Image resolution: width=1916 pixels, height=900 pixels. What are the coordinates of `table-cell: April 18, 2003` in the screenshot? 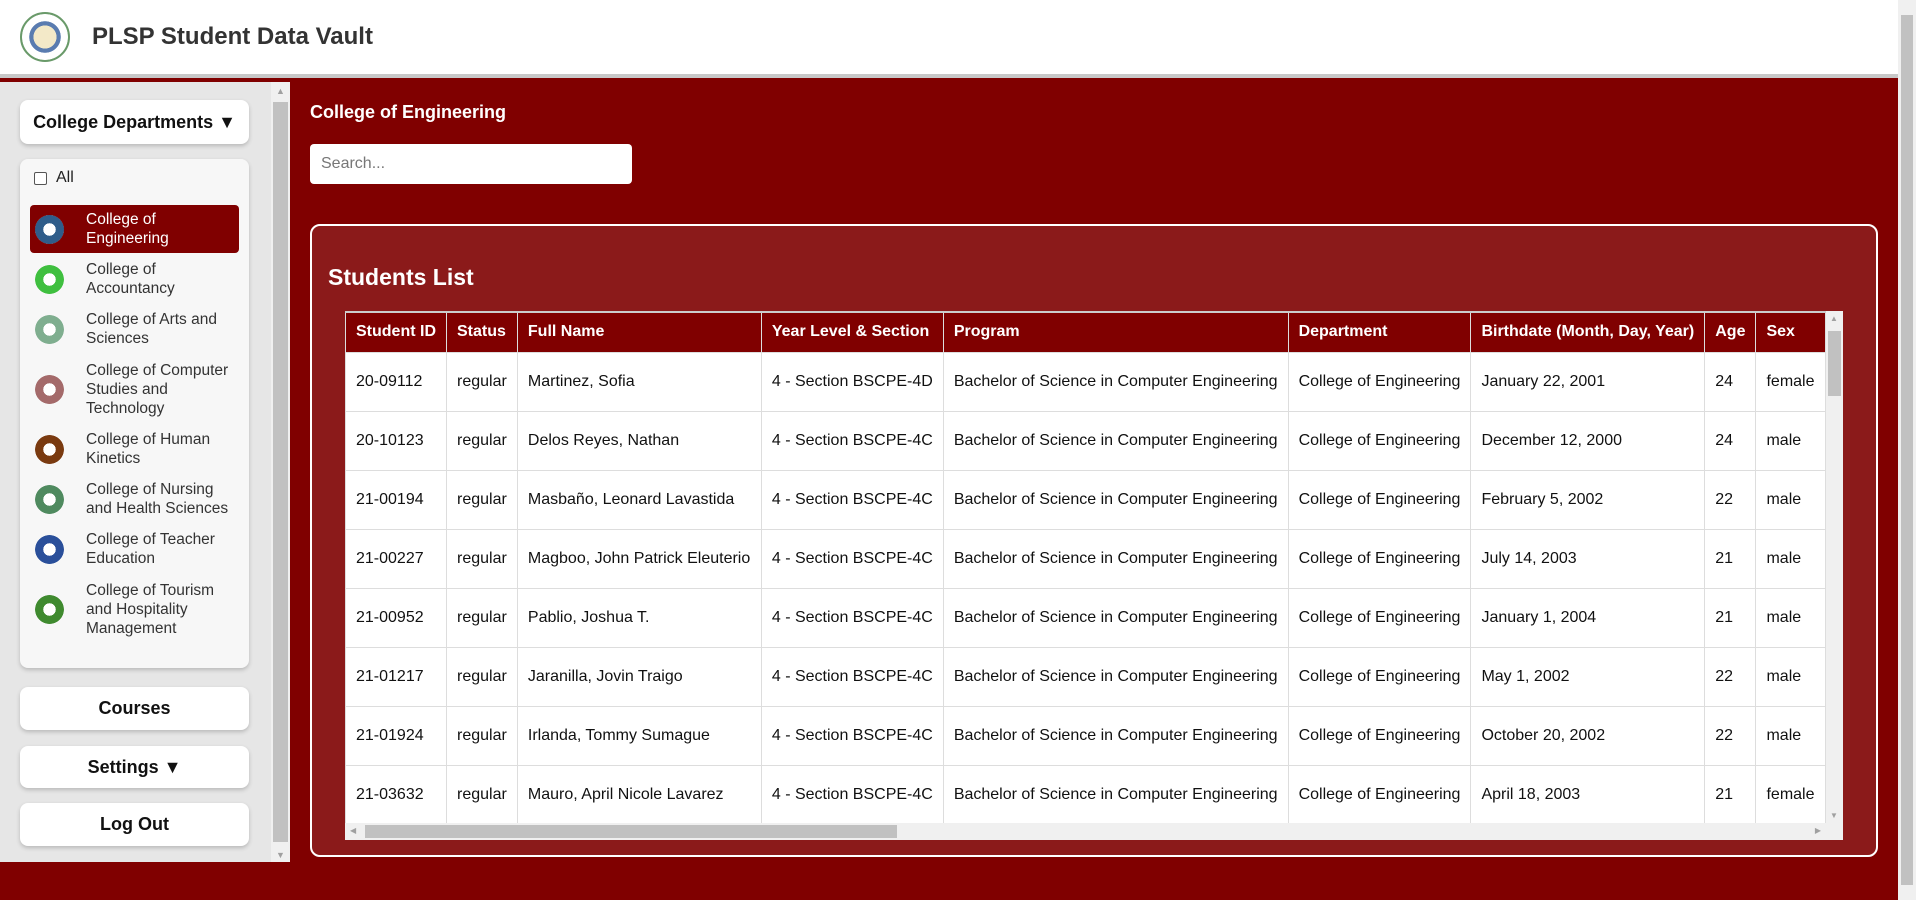 It's located at (1588, 793).